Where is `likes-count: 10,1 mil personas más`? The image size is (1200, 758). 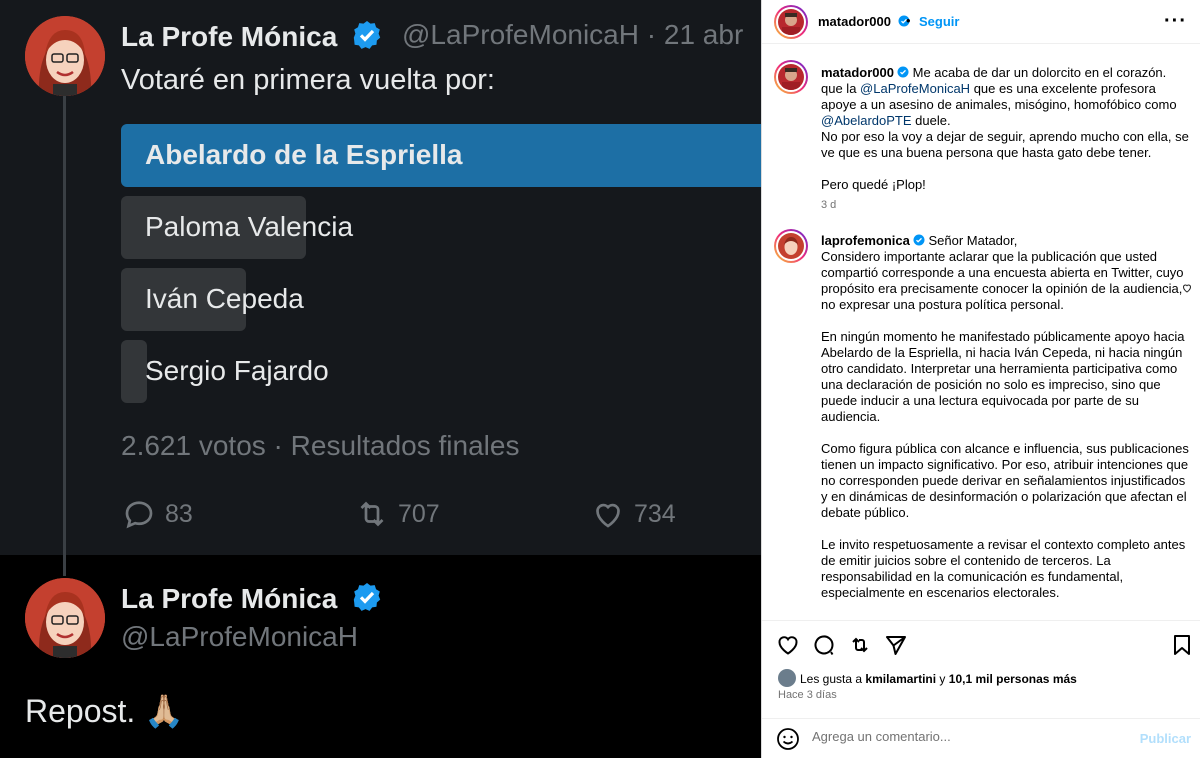 likes-count: 10,1 mil personas más is located at coordinates (1013, 679).